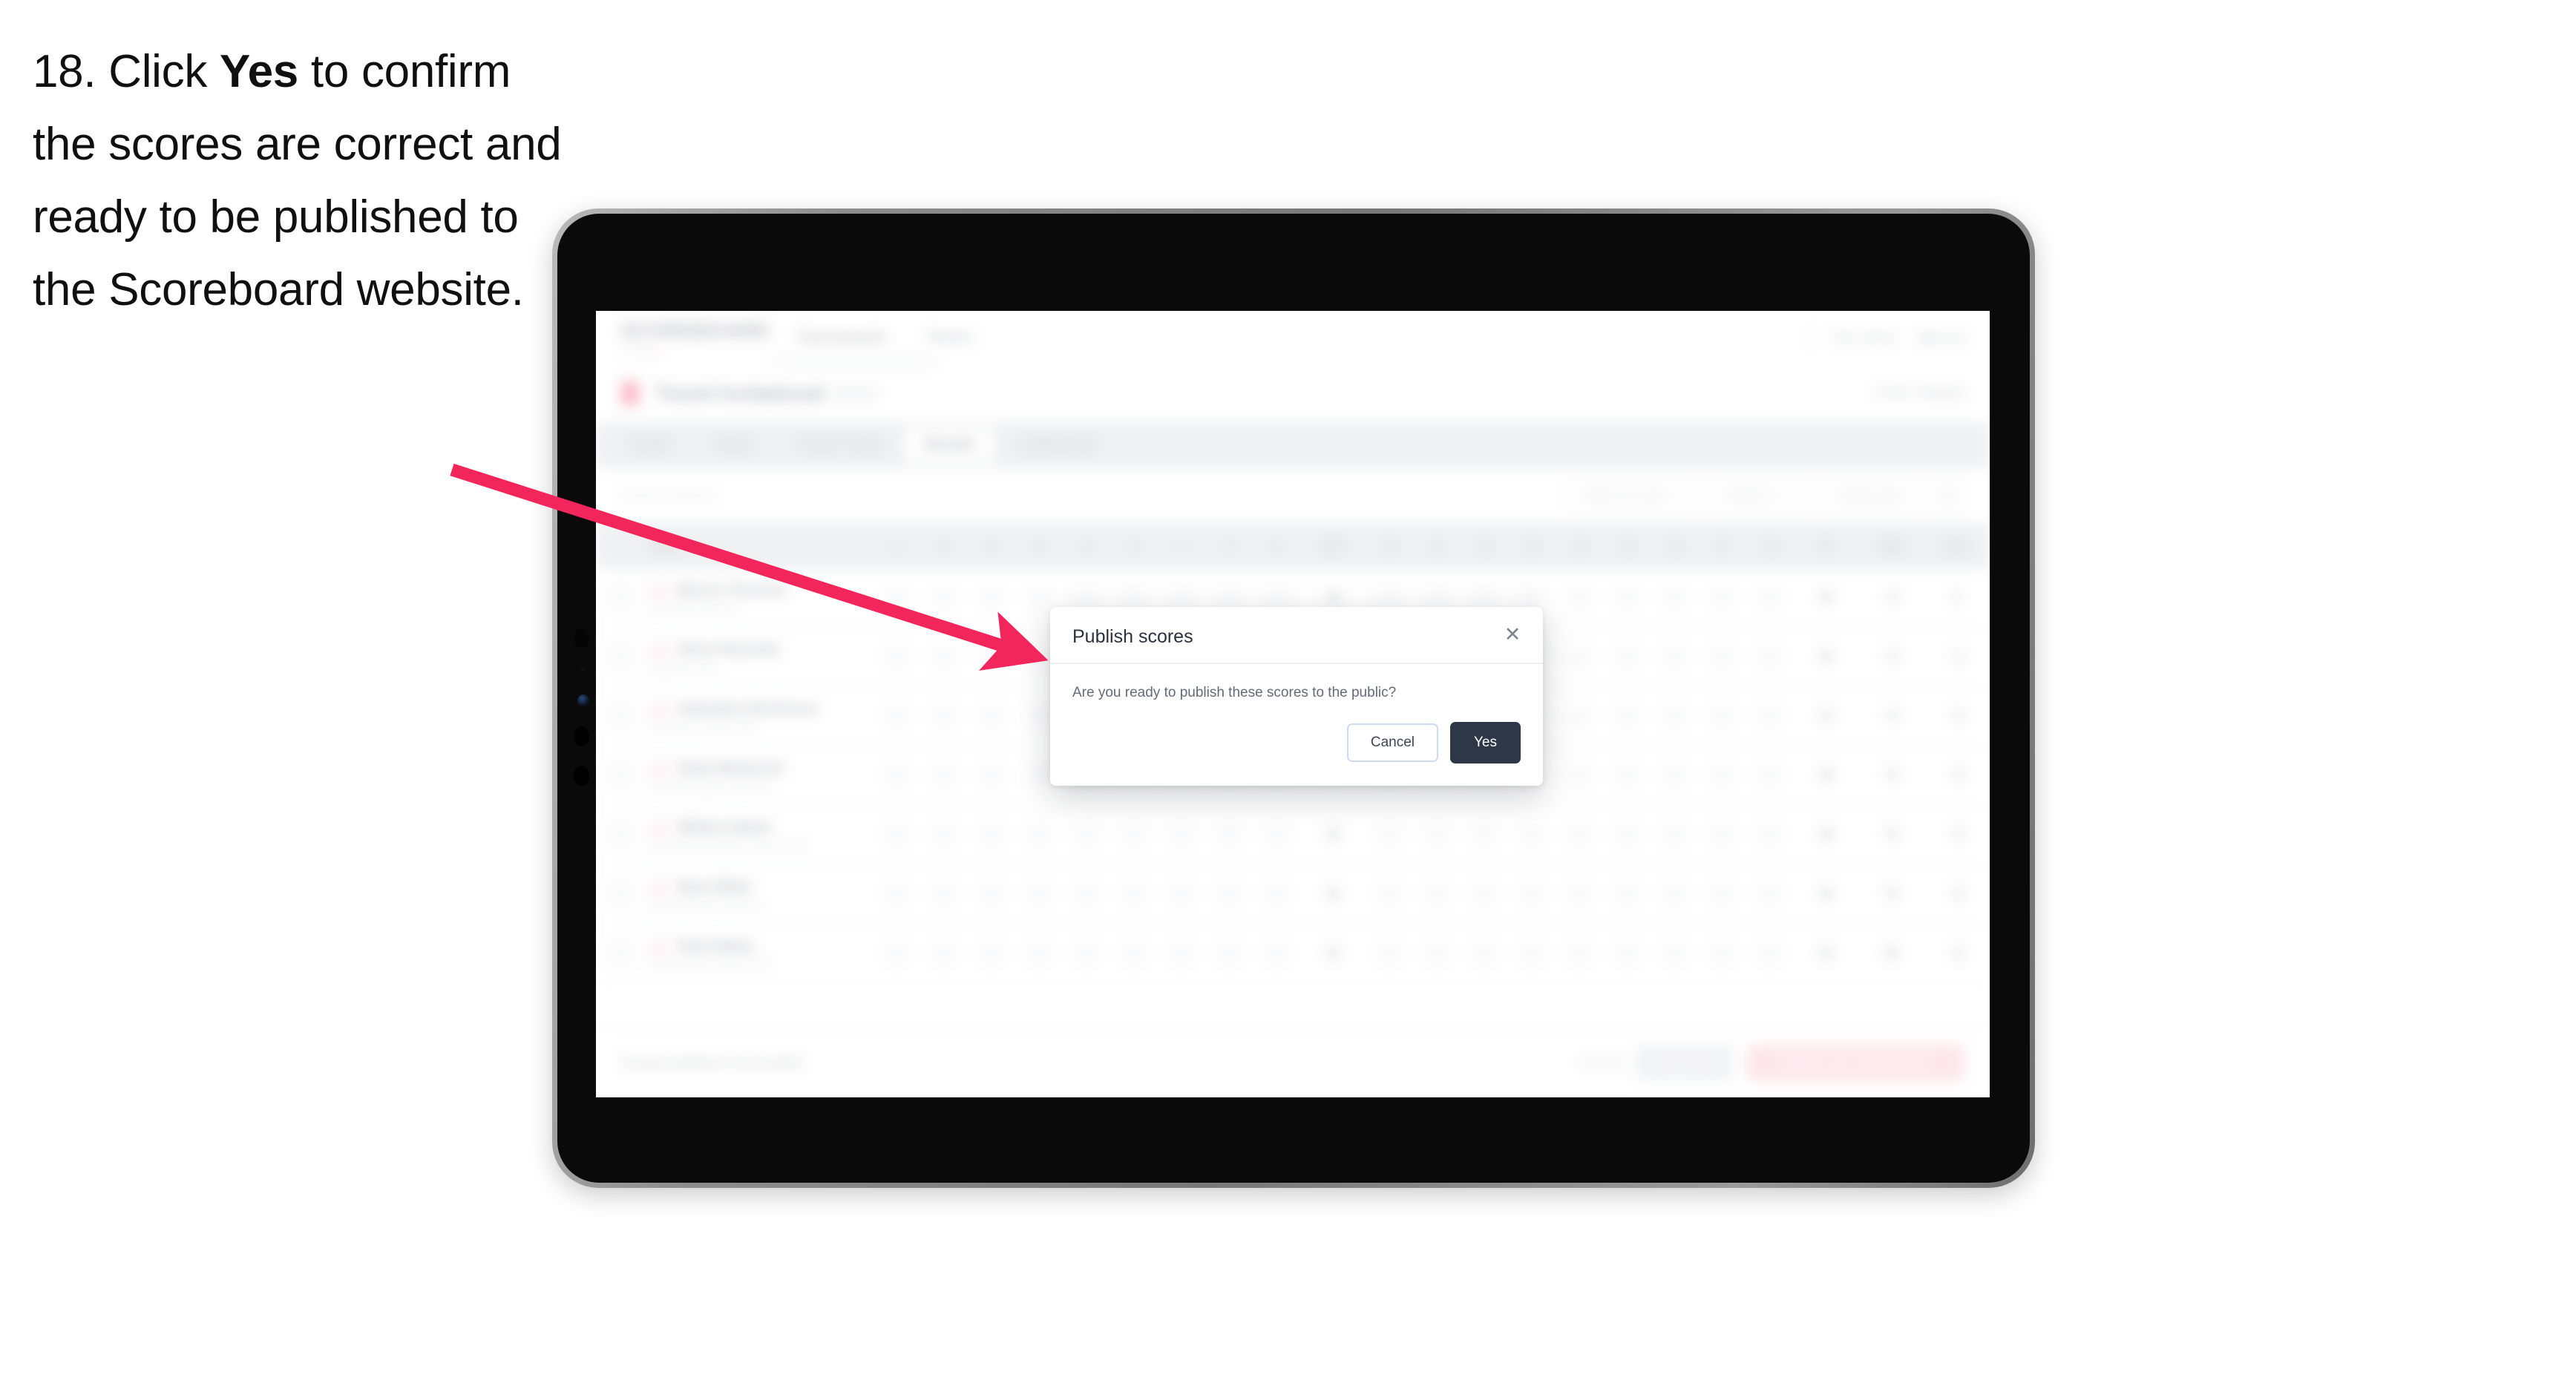 This screenshot has height=1386, width=2576. What do you see at coordinates (1392, 742) in the screenshot?
I see `cancel-button: Cancel` at bounding box center [1392, 742].